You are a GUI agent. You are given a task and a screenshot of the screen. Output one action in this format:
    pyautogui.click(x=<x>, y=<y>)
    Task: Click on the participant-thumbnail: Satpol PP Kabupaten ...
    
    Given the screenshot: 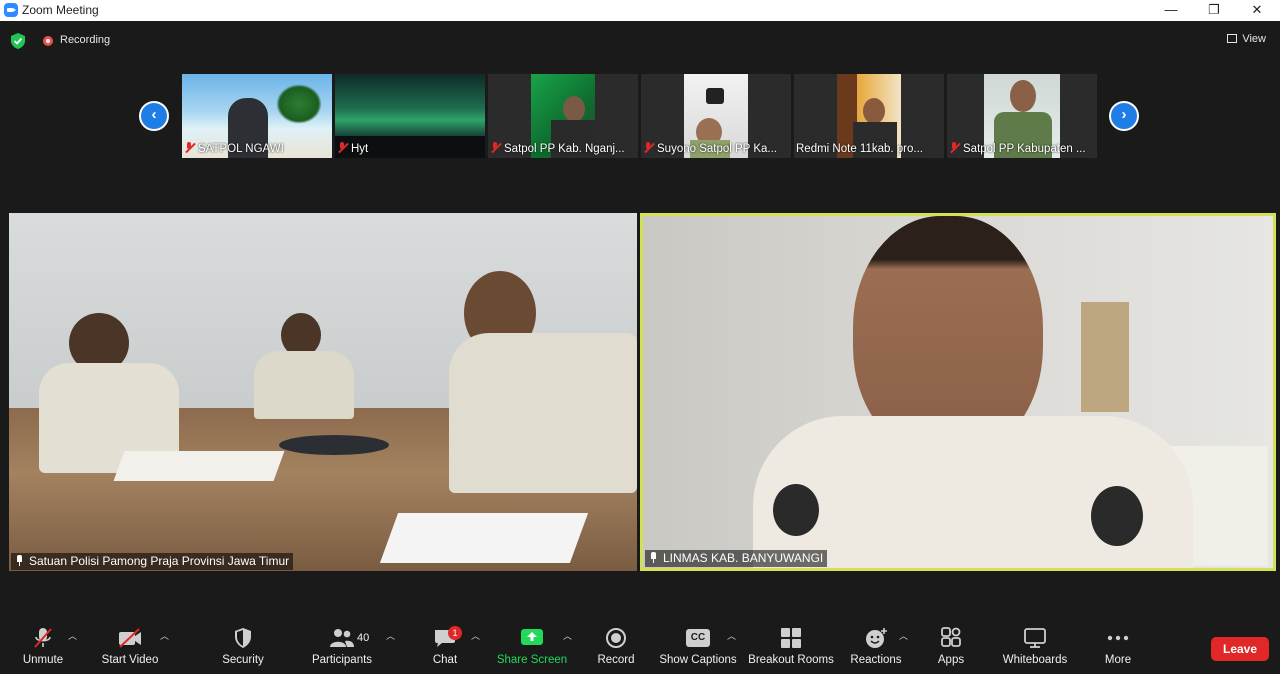 What is the action you would take?
    pyautogui.click(x=1022, y=116)
    